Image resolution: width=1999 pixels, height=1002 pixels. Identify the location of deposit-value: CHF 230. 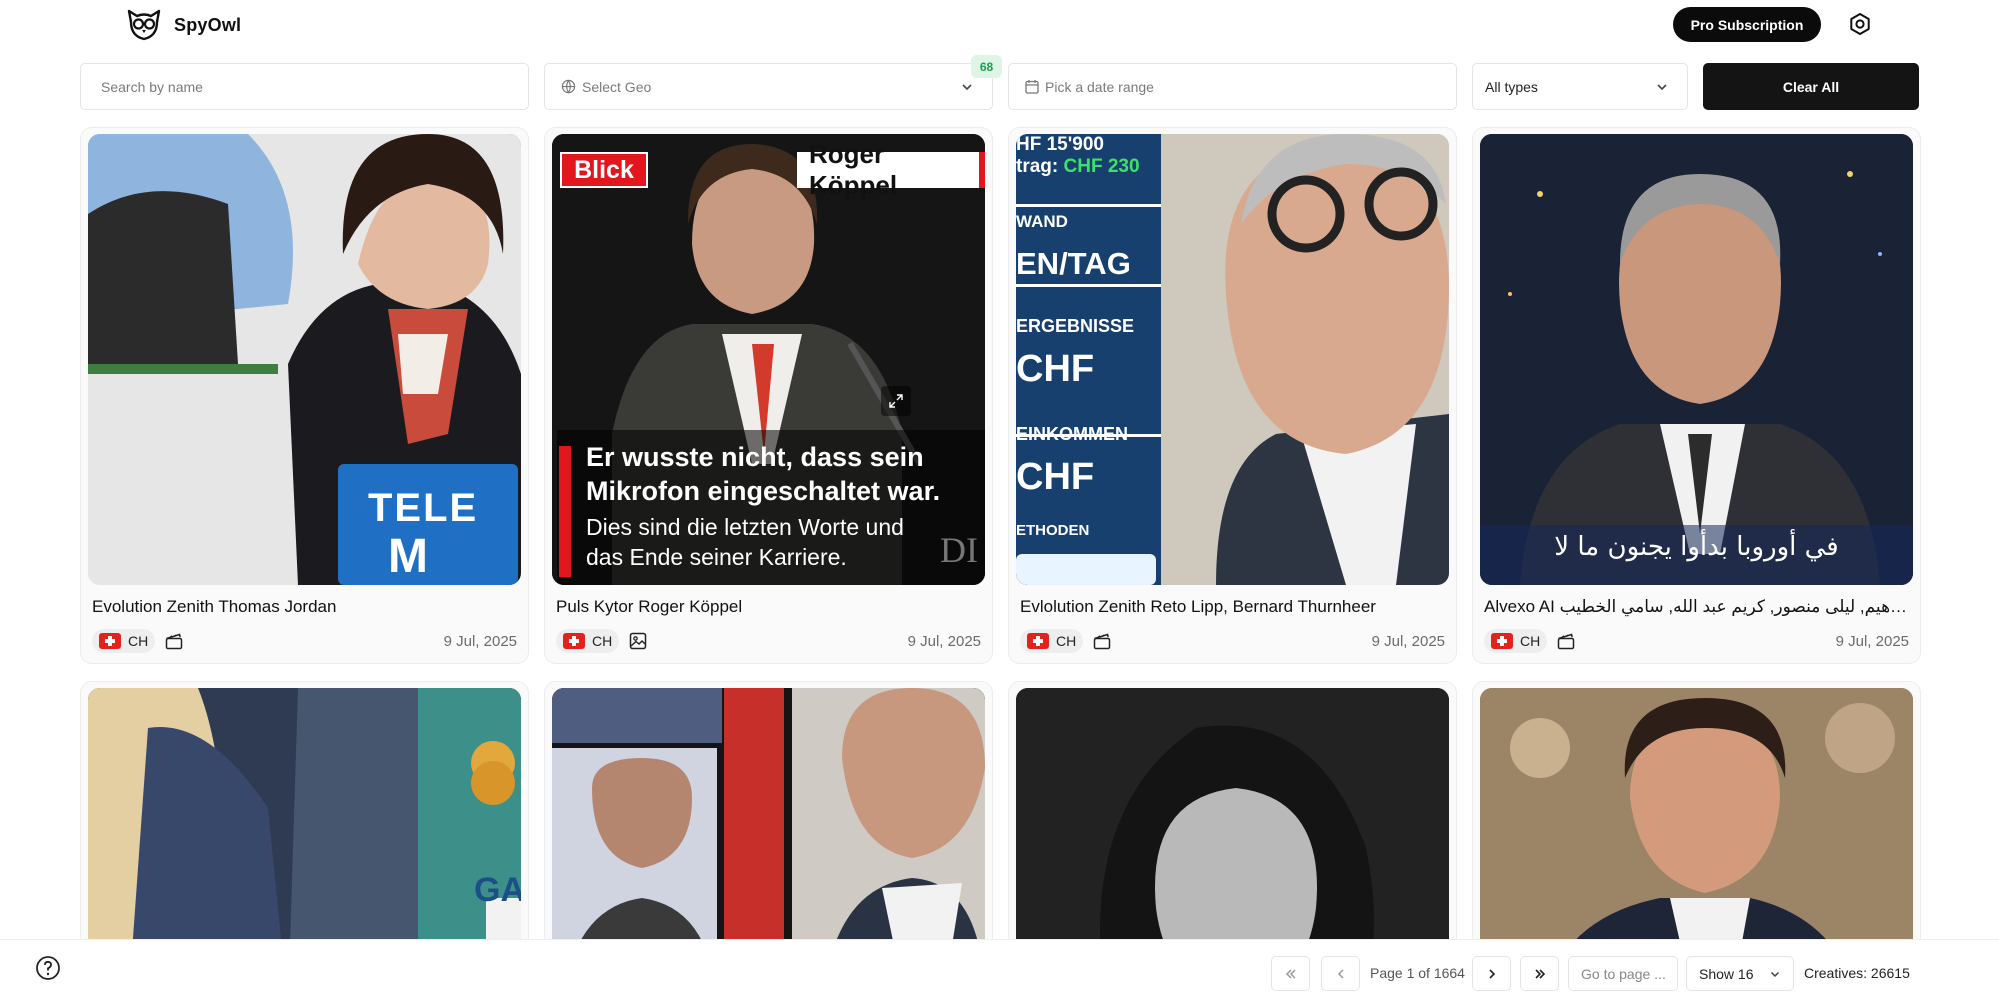
(1101, 166).